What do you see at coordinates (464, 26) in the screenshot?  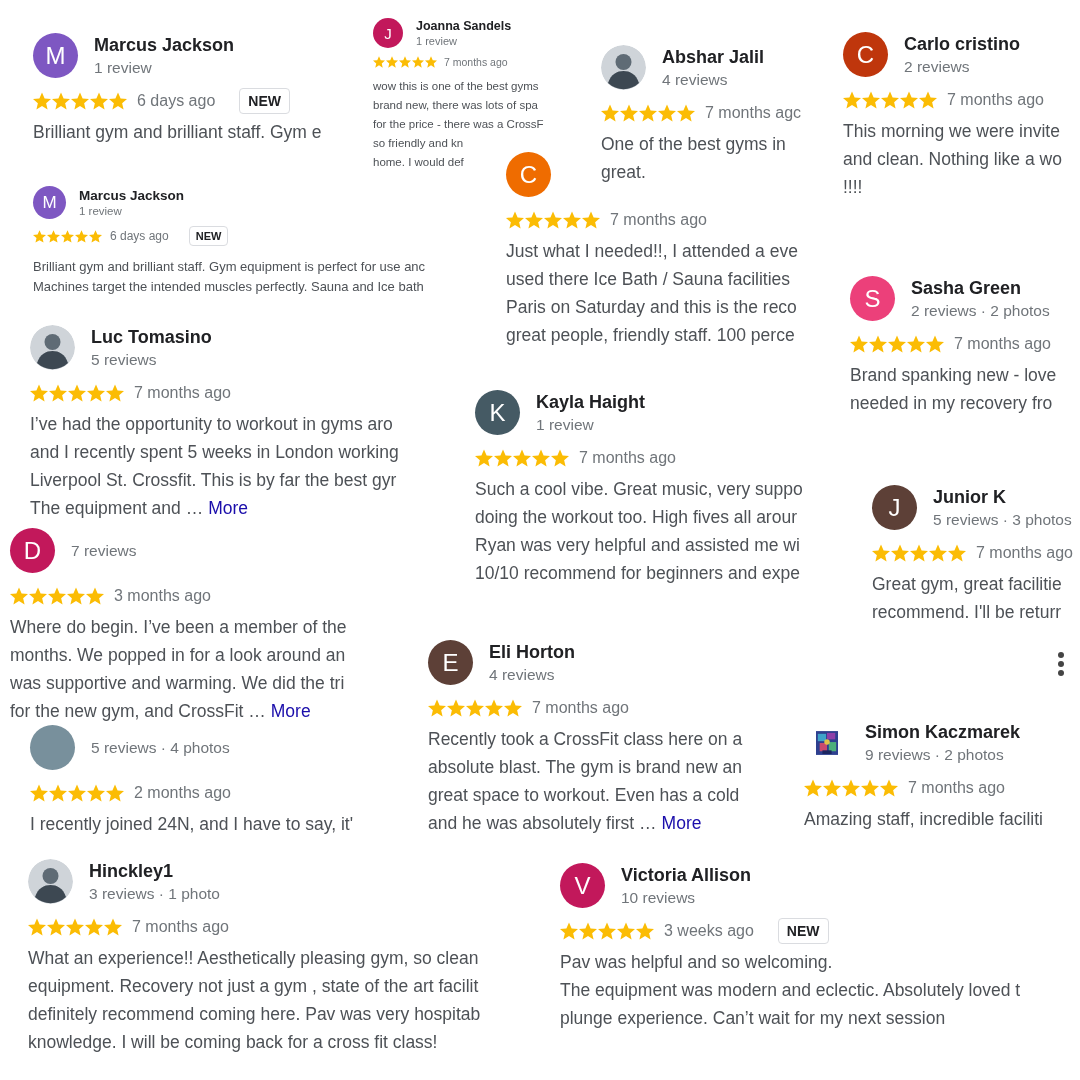 I see `reviewer-name: Joanna Sandels` at bounding box center [464, 26].